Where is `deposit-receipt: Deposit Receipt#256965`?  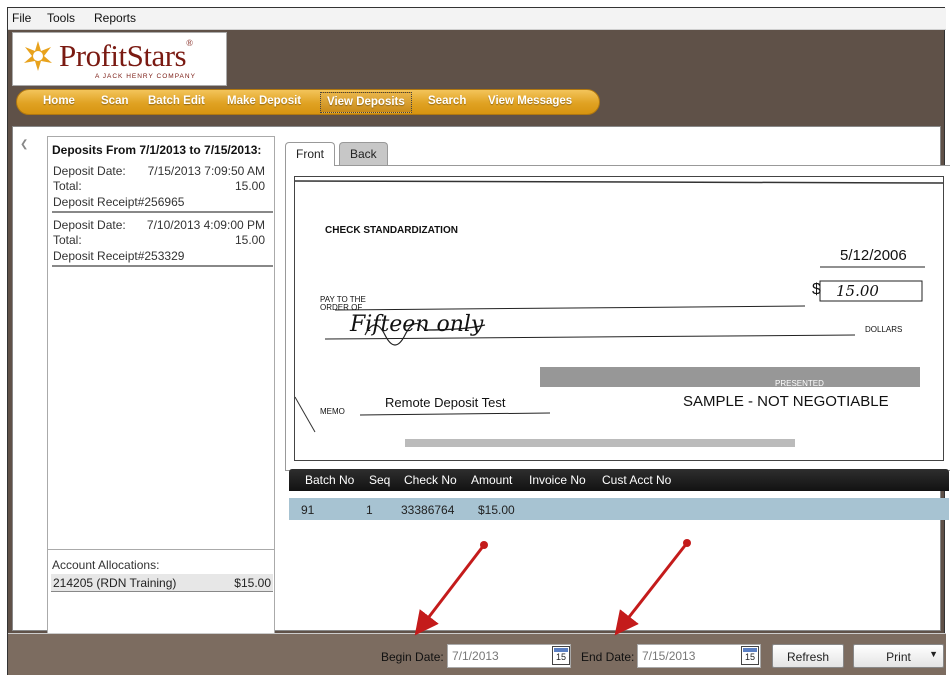
deposit-receipt: Deposit Receipt#256965 is located at coordinates (119, 202).